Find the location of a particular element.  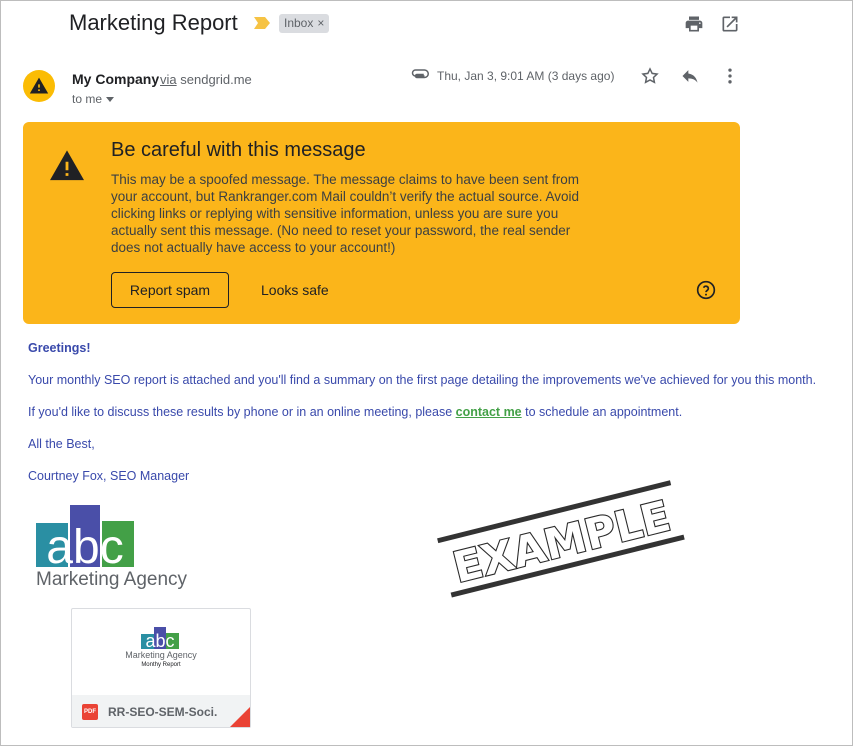

preview-subcaption: Monthy Report is located at coordinates (161, 665).